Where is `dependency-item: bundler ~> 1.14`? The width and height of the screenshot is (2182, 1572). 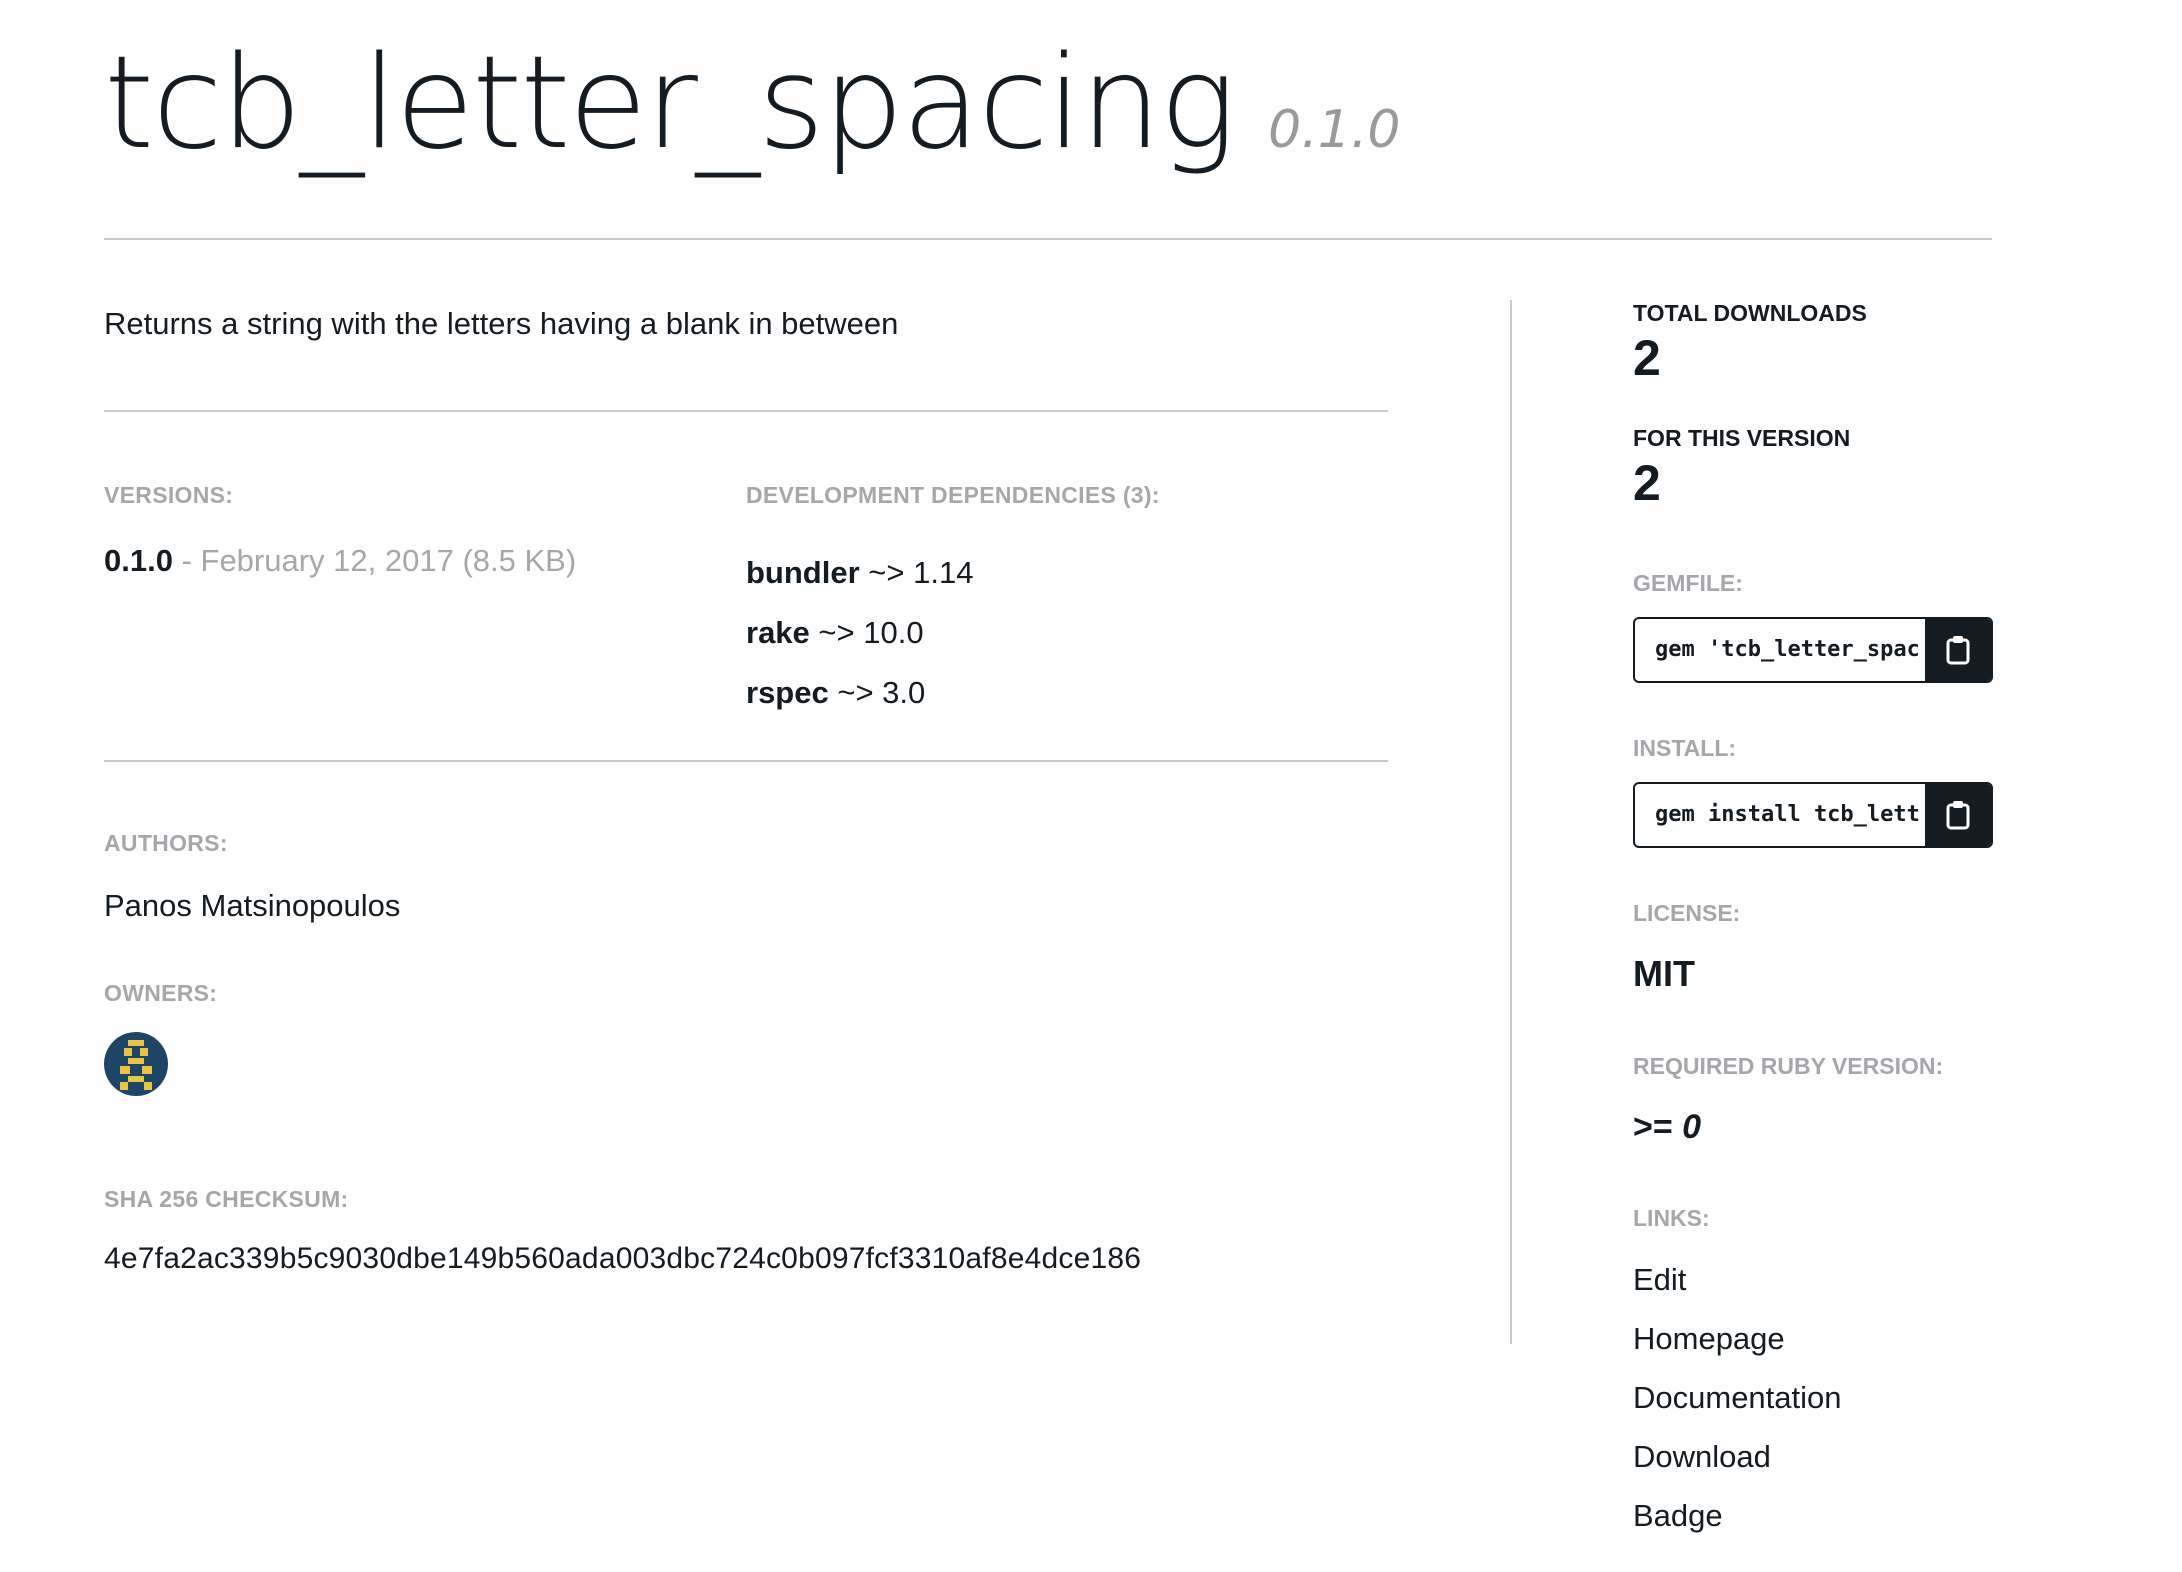 dependency-item: bundler ~> 1.14 is located at coordinates (953, 573).